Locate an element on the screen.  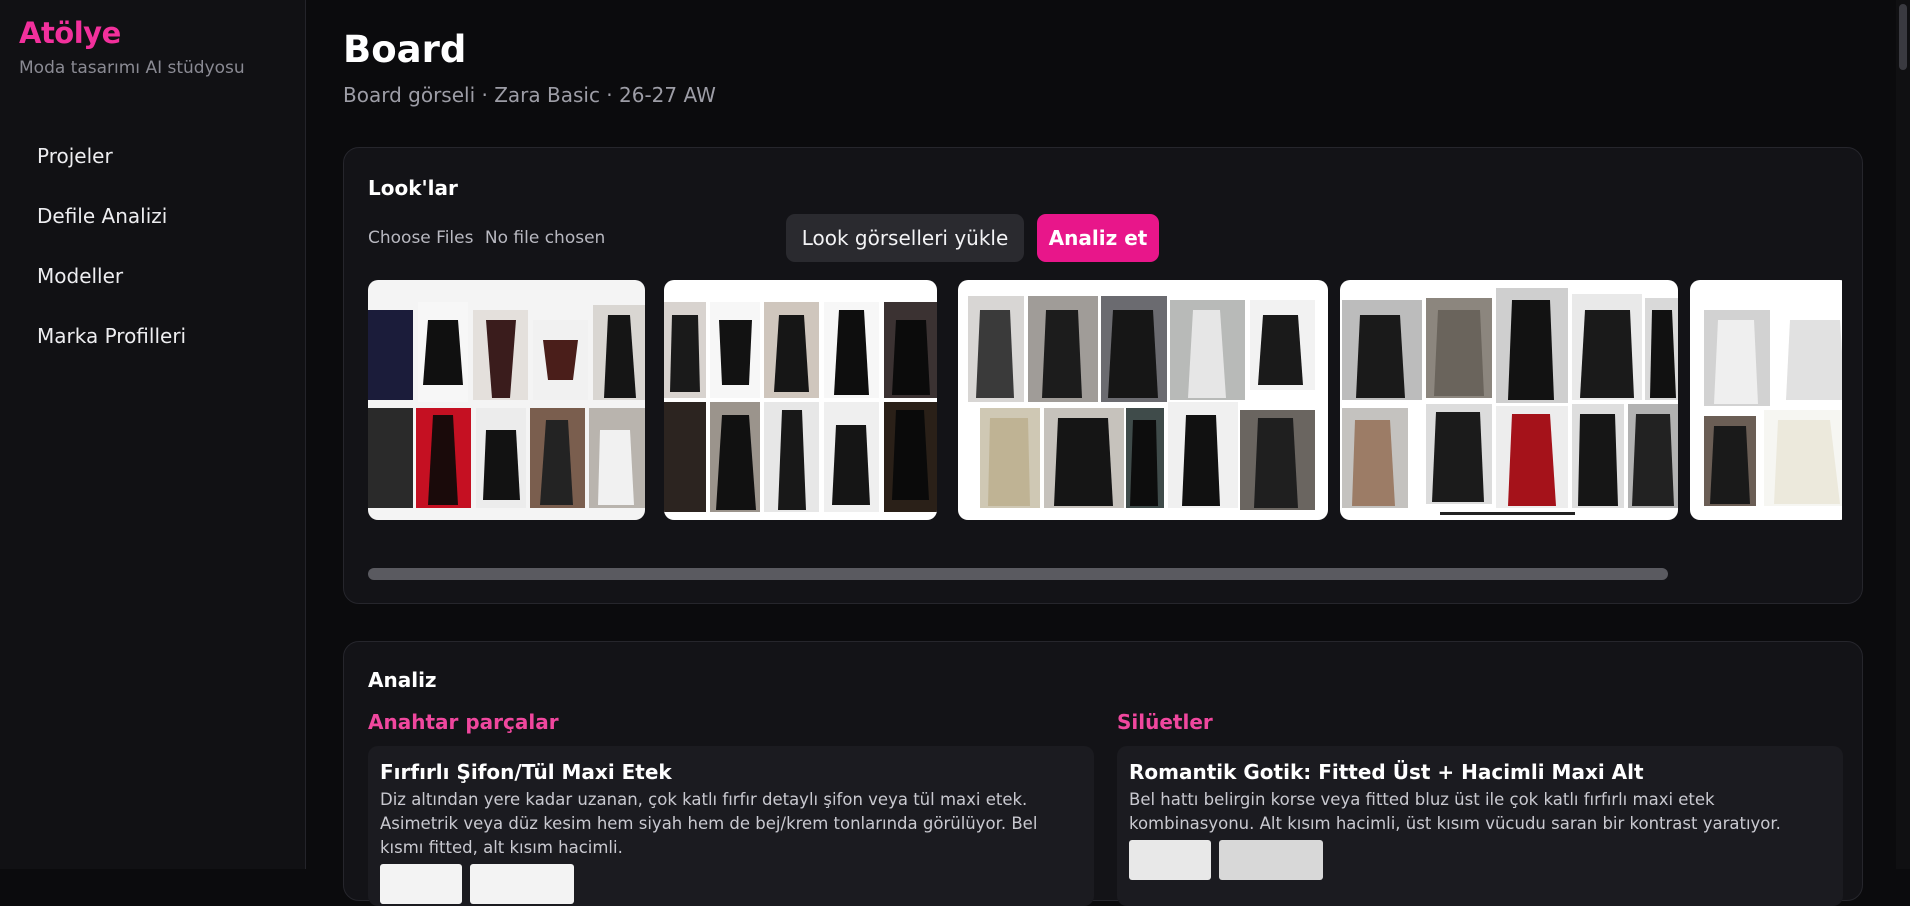
page-scrollbar is located at coordinates (1903, 434).